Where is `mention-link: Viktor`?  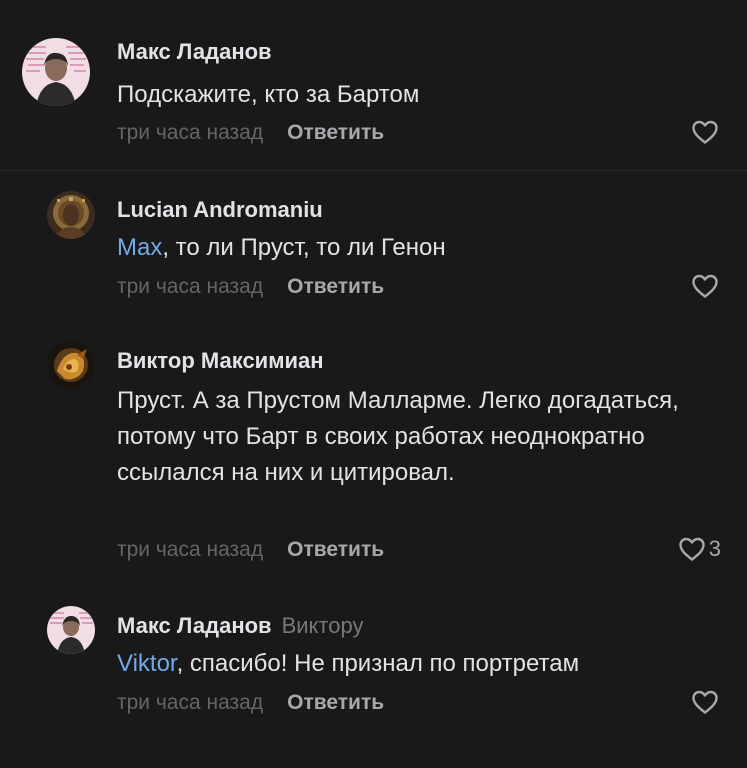 mention-link: Viktor is located at coordinates (147, 663).